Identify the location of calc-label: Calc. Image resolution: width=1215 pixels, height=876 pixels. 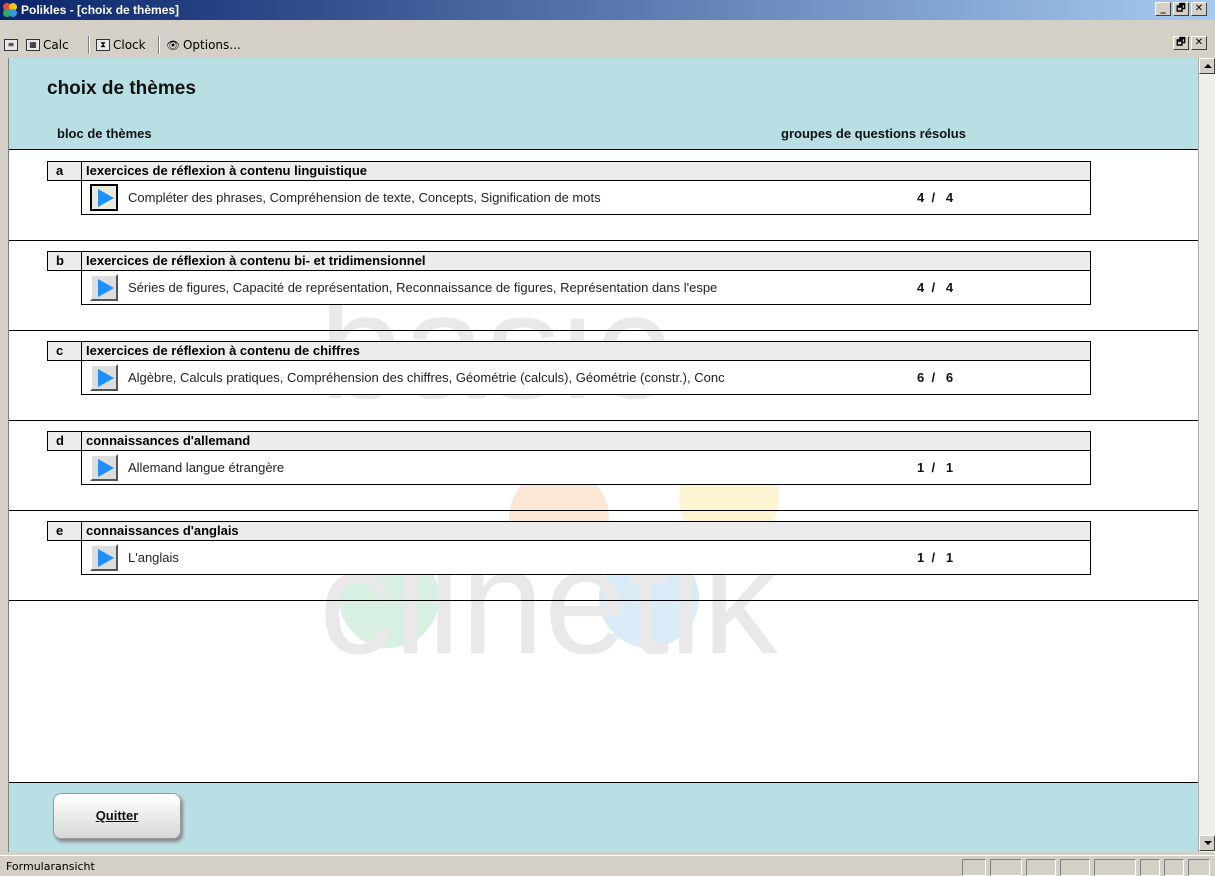
(56, 45).